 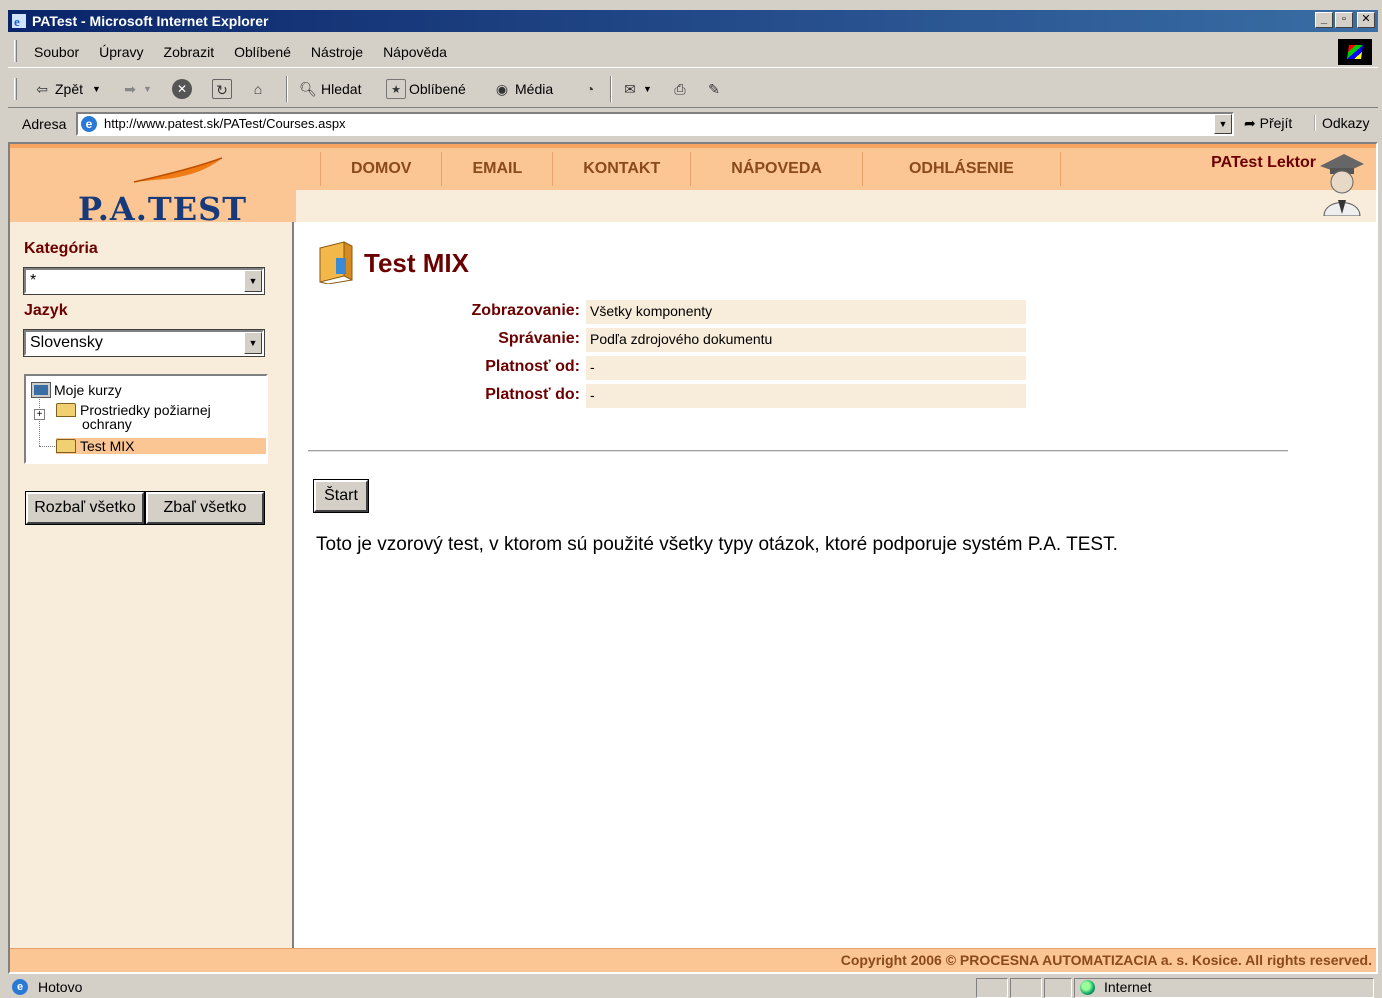 I want to click on toolbar-grip, so click(x=15, y=89).